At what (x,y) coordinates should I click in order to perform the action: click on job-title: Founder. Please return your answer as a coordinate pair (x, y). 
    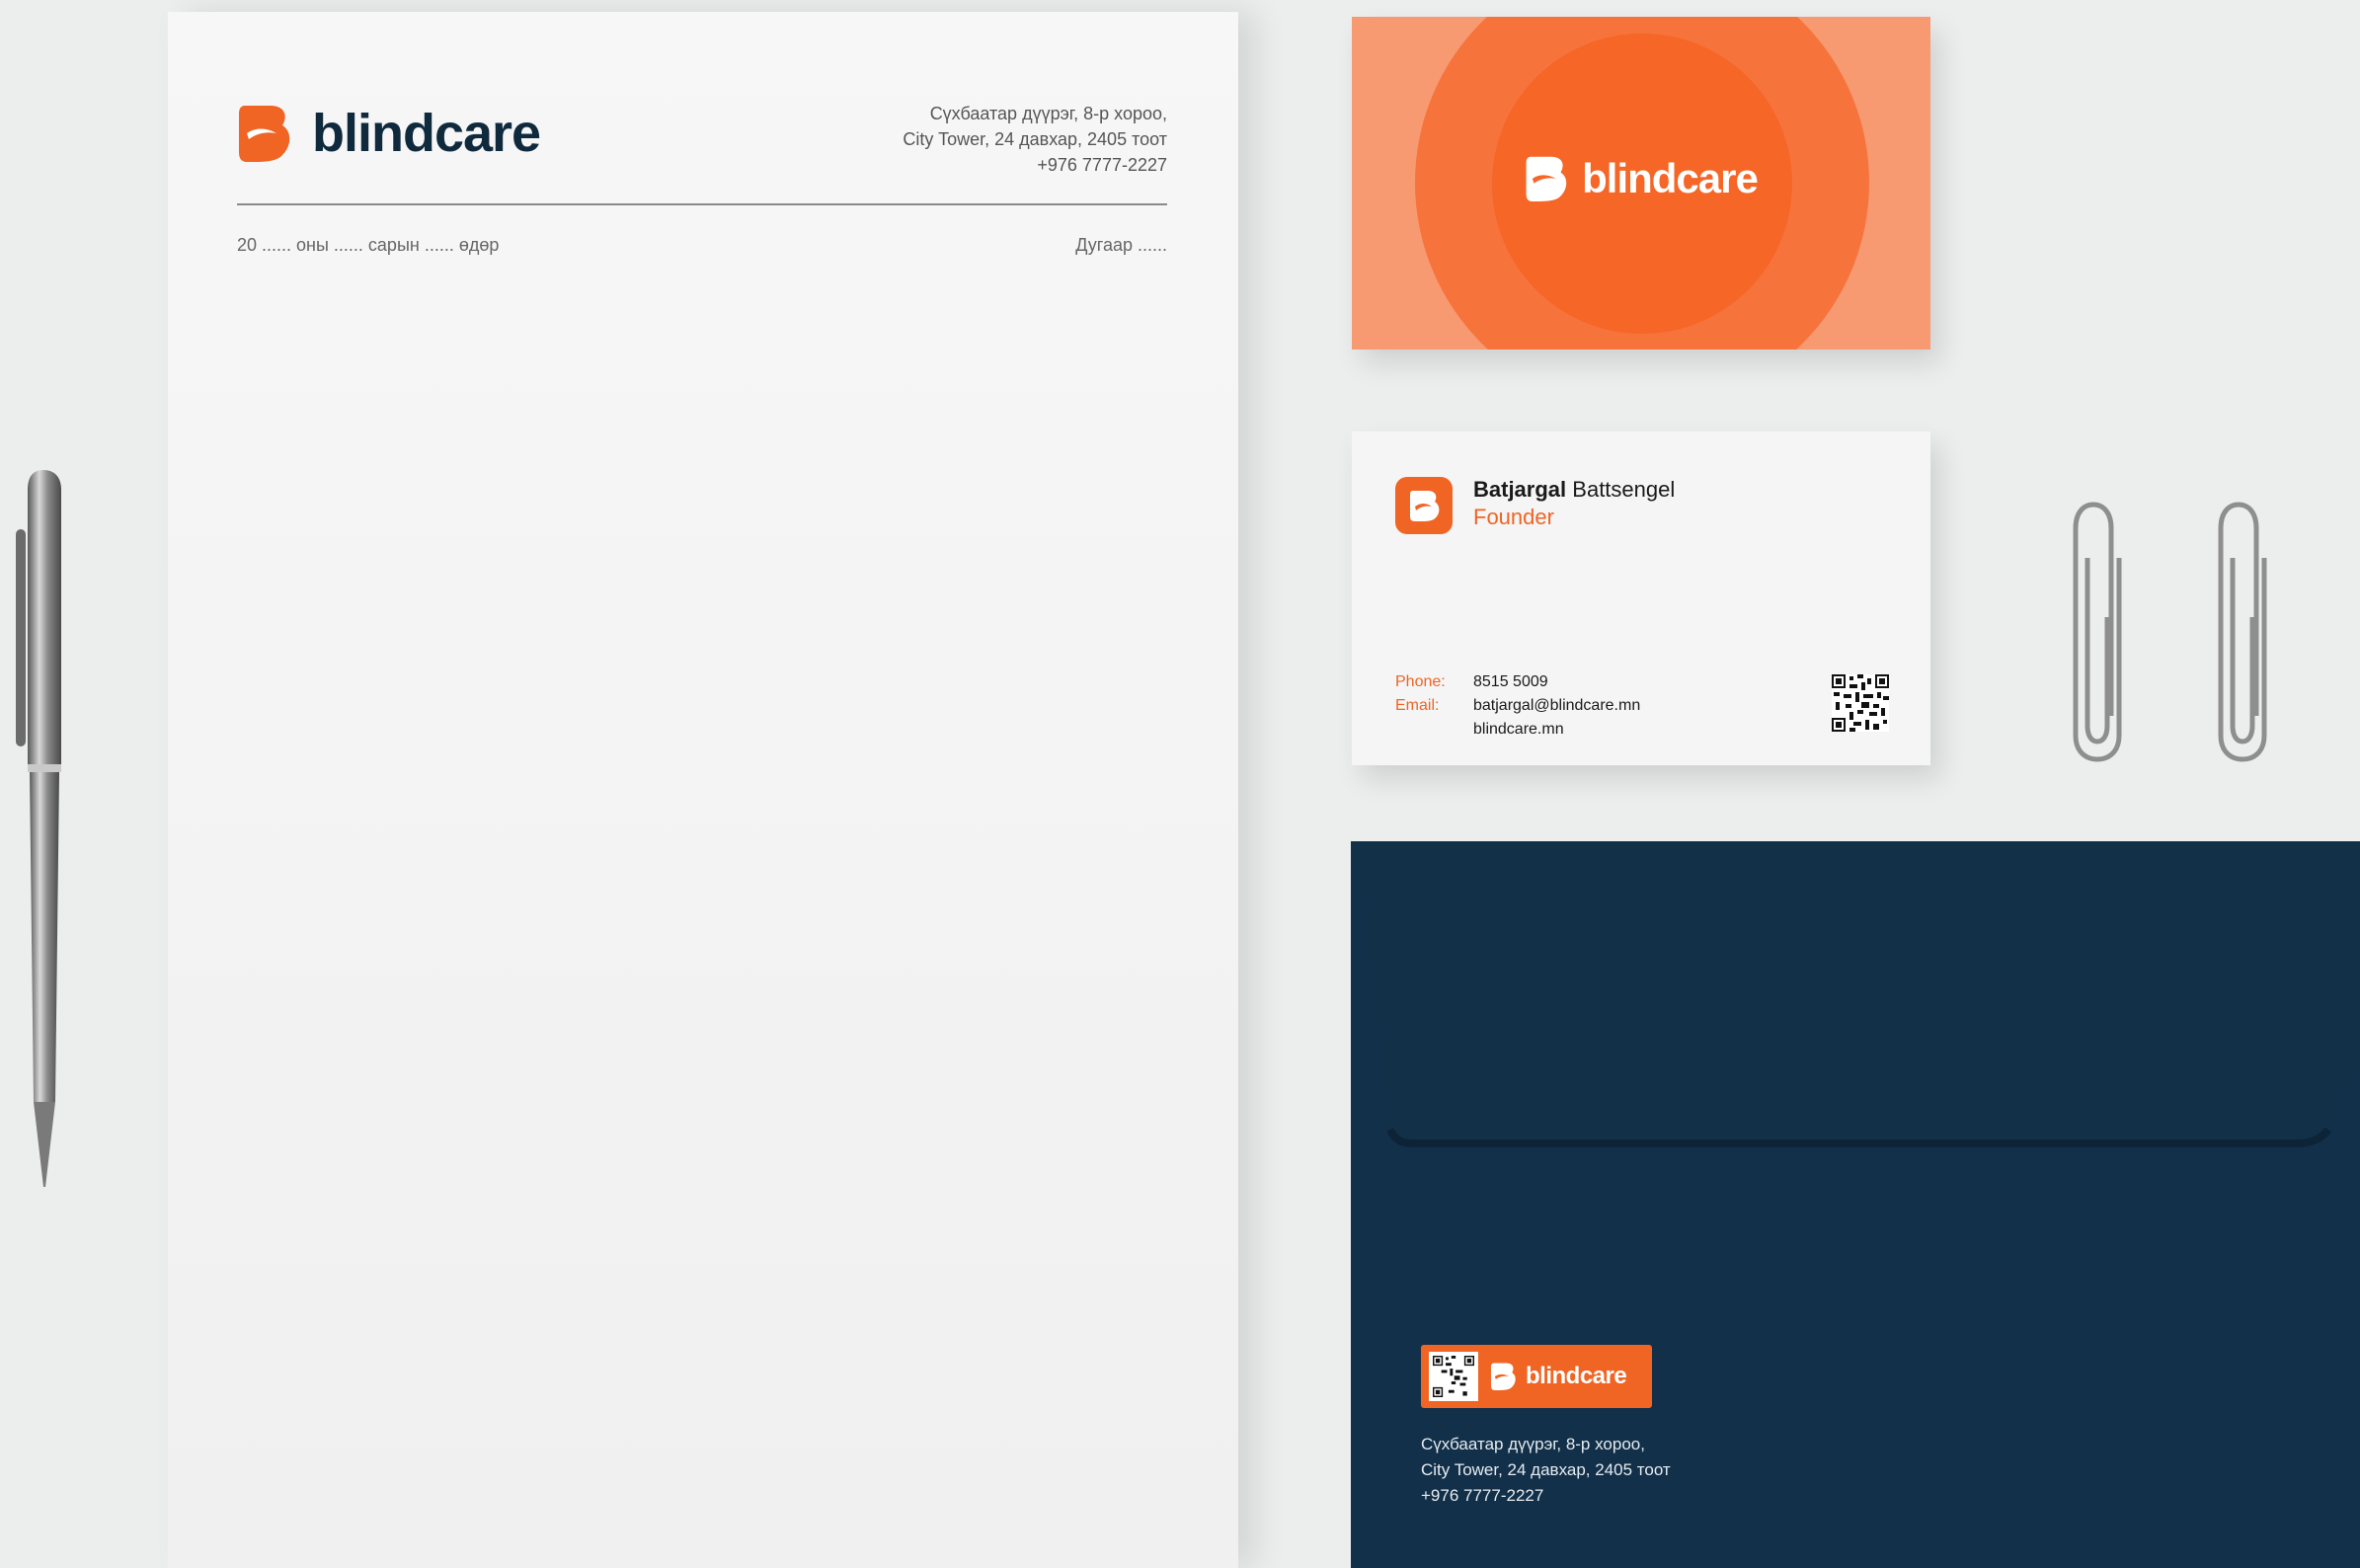
    Looking at the image, I should click on (1513, 517).